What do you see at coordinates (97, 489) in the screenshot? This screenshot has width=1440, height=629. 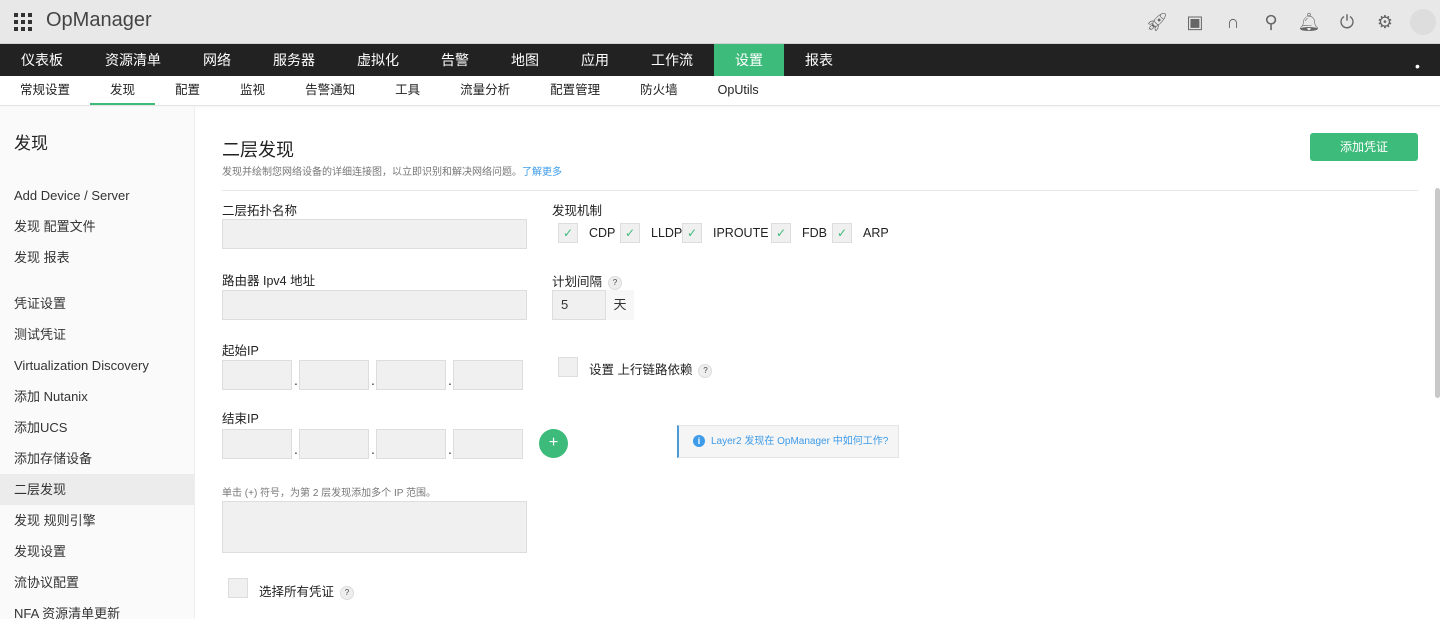 I see `sidebar-item: 二层发现` at bounding box center [97, 489].